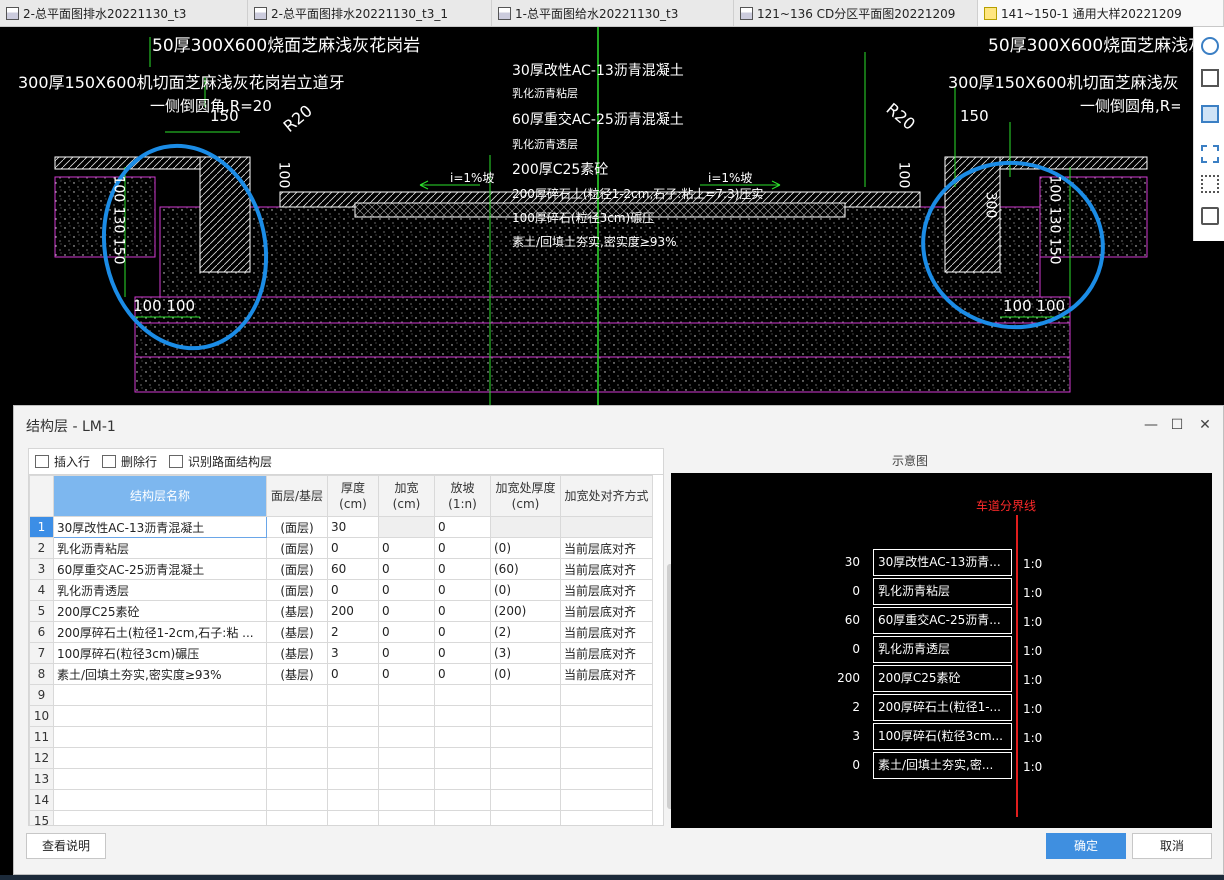 The height and width of the screenshot is (880, 1224). I want to click on table-row: 12, so click(341, 758).